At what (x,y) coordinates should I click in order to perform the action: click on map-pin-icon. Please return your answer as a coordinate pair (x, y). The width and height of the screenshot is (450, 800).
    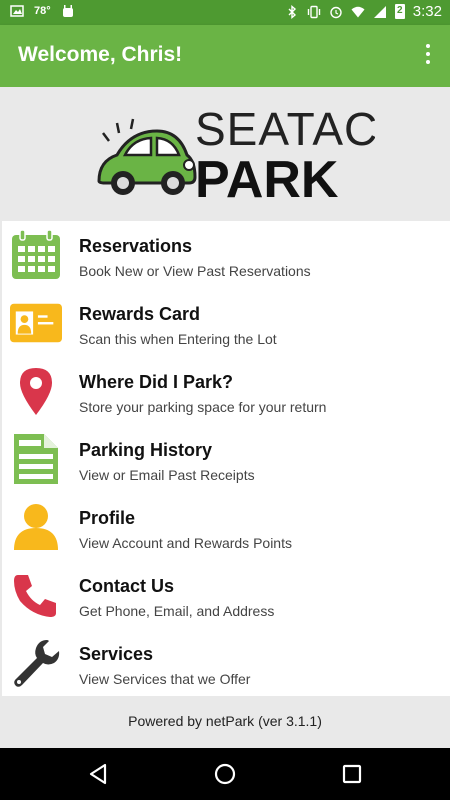
    Looking at the image, I should click on (36, 391).